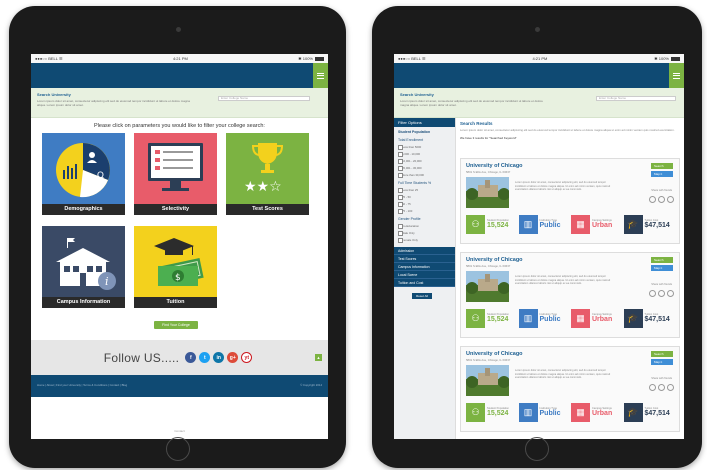 The height and width of the screenshot is (470, 707). What do you see at coordinates (424, 131) in the screenshot?
I see `filter-section-title: Student Population` at bounding box center [424, 131].